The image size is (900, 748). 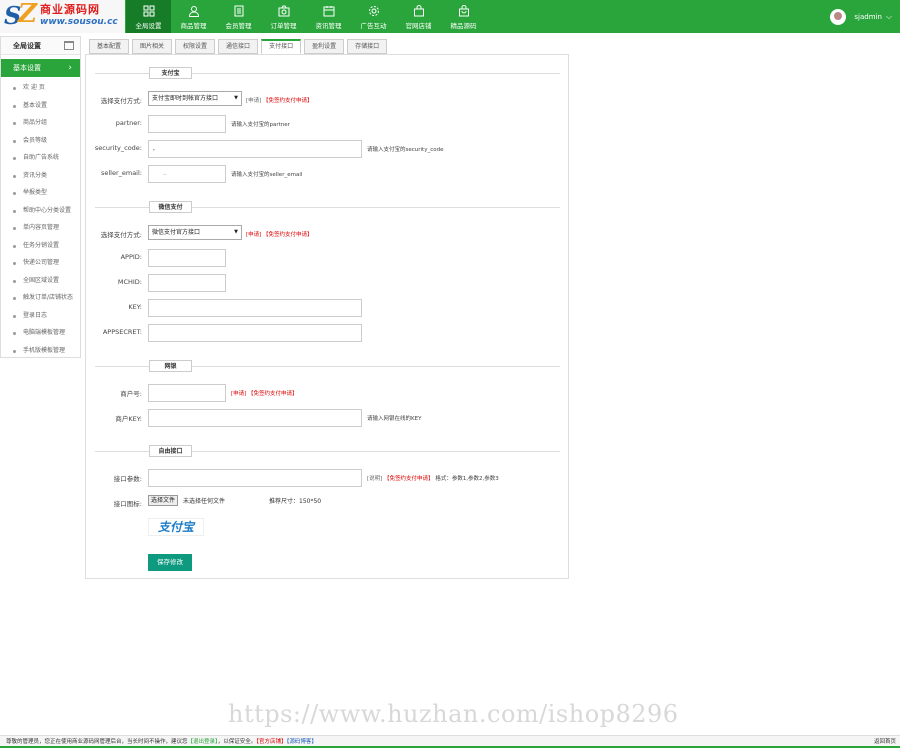 I want to click on custom-params-row: 接口参数: [说明] 【免签约支付申请】 格式：参数1,参数2,参数3, so click(x=326, y=478).